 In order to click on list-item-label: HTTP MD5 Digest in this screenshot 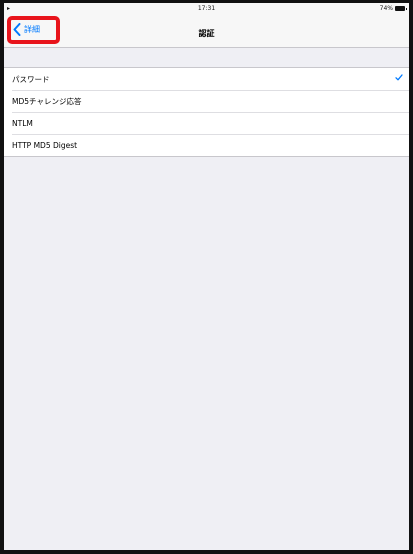, I will do `click(45, 145)`.